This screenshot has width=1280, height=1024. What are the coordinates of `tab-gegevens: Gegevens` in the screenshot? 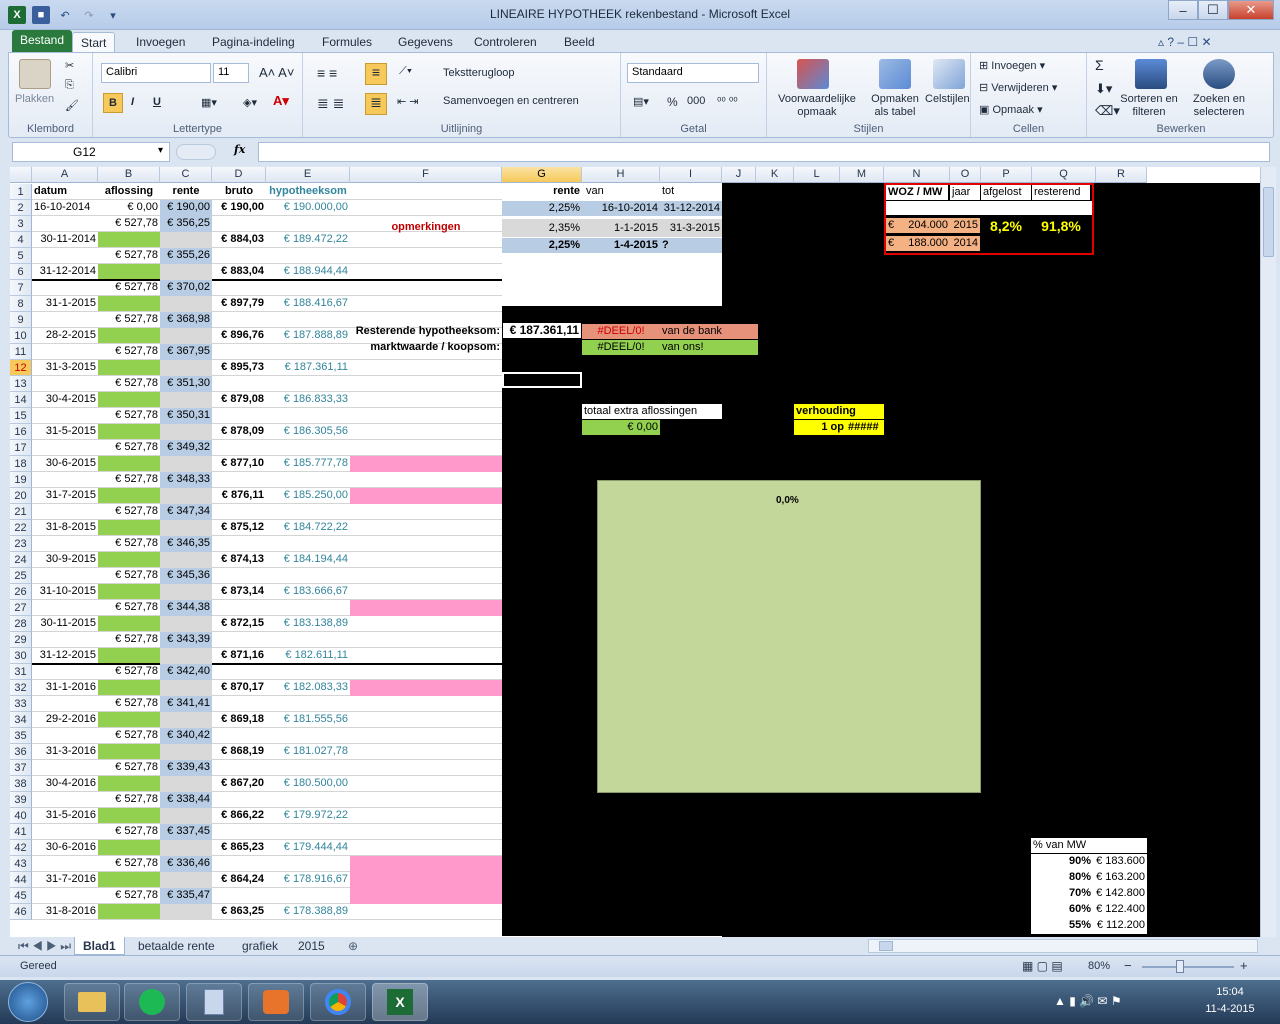 It's located at (425, 42).